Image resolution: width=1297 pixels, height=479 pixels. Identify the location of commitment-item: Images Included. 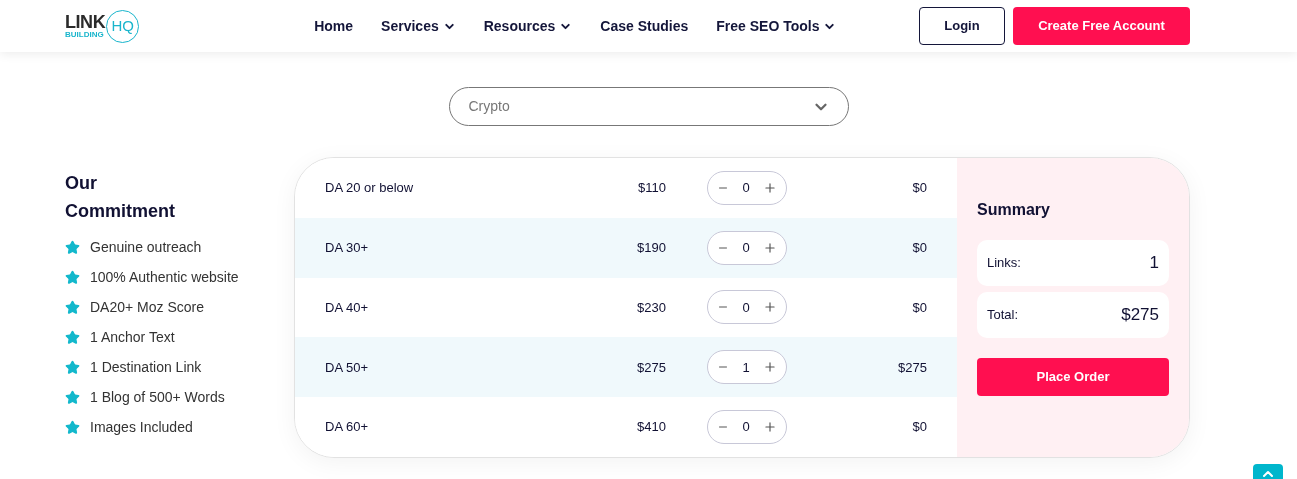
(141, 427).